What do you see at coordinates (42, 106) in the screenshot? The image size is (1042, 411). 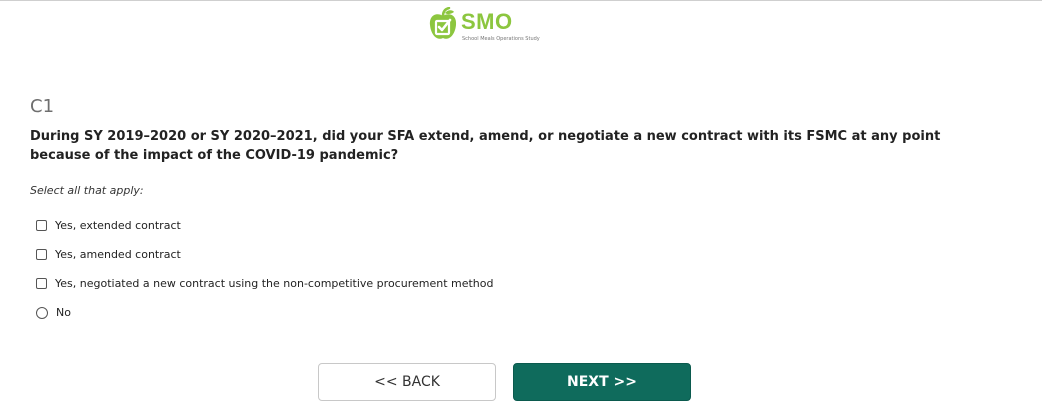 I see `question-id: C1` at bounding box center [42, 106].